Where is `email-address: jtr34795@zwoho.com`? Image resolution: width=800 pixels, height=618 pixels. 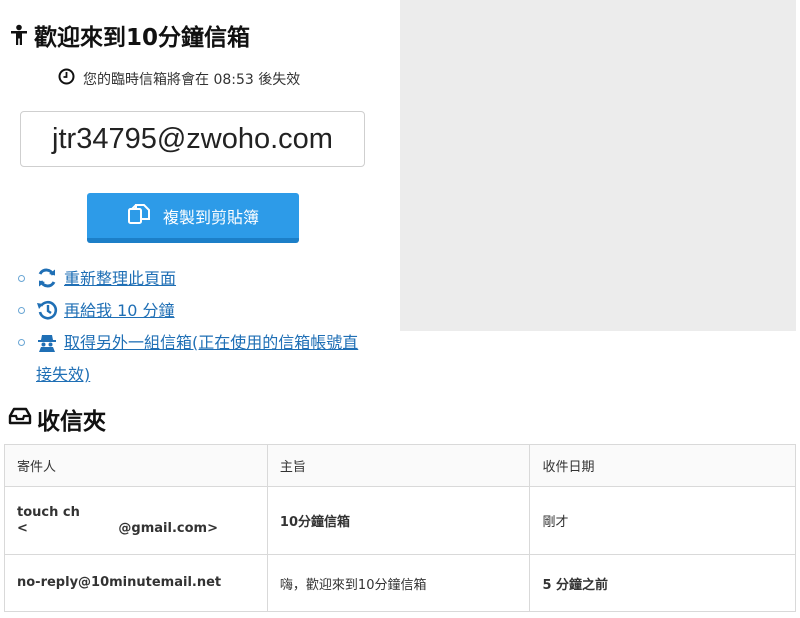 email-address: jtr34795@zwoho.com is located at coordinates (192, 138).